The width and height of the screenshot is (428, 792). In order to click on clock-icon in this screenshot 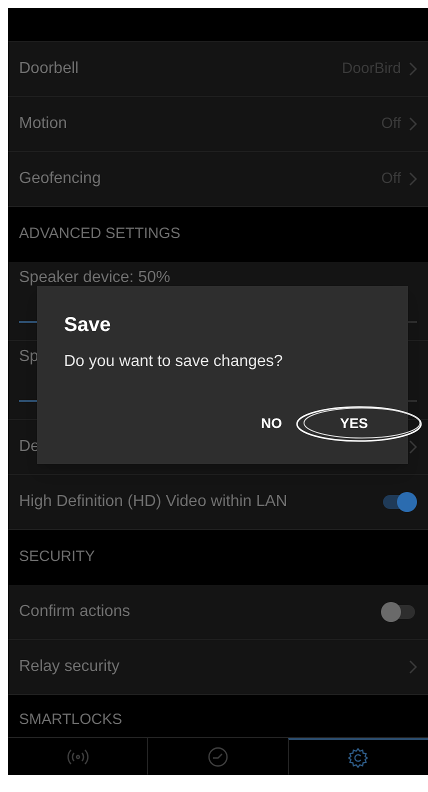, I will do `click(217, 757)`.